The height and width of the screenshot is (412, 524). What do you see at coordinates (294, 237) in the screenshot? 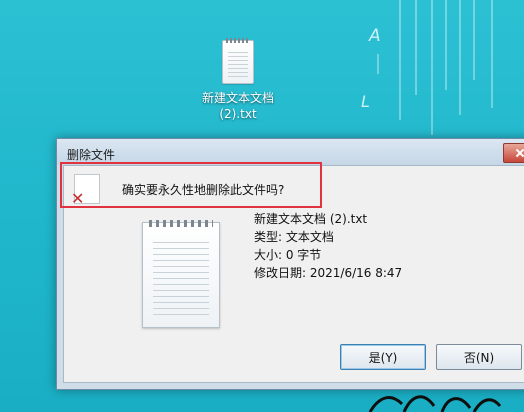
I see `file-type: 类型: 文本文档` at bounding box center [294, 237].